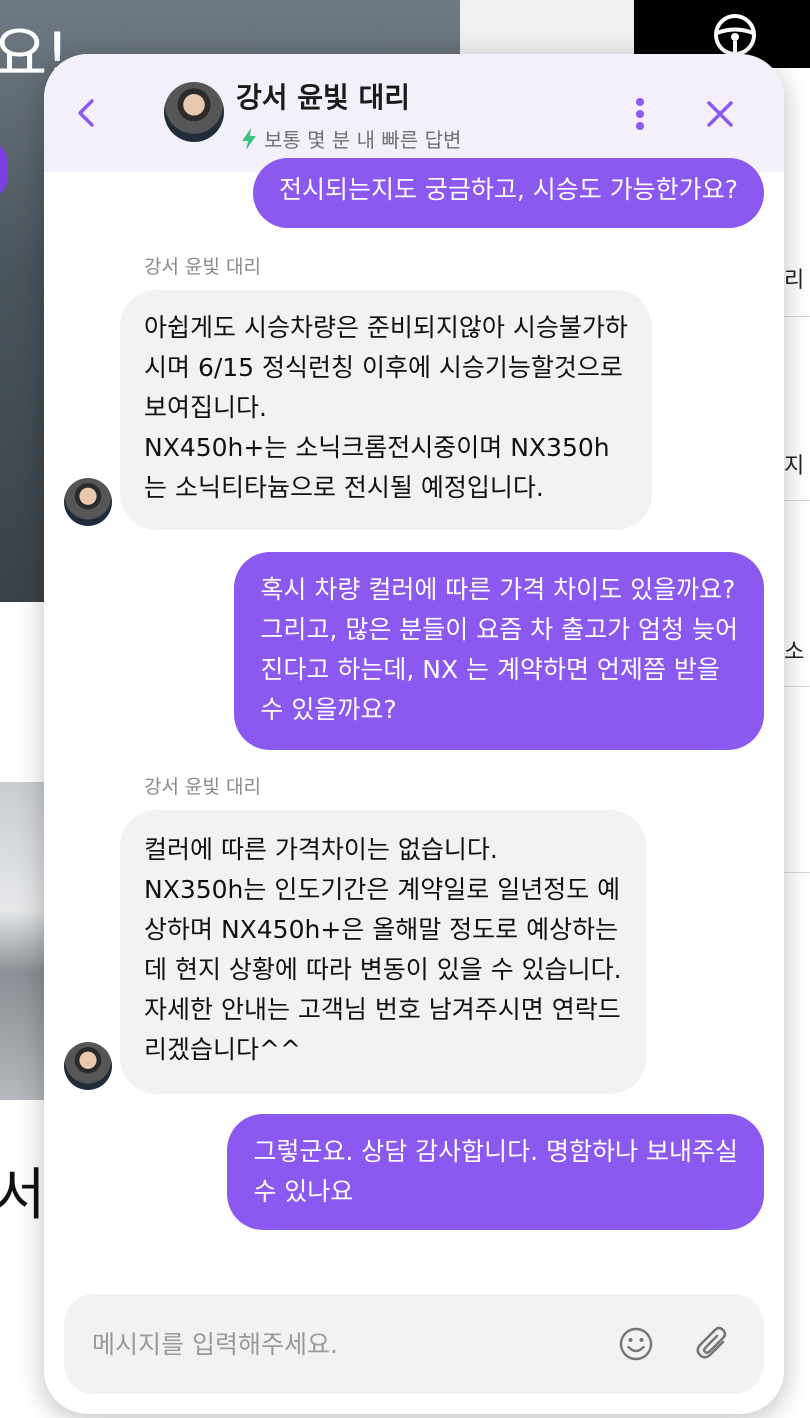 The image size is (810, 1418). I want to click on chat-header: 강서 윤빛 대리 보통 몇 분 내 빠른 답변, so click(414, 113).